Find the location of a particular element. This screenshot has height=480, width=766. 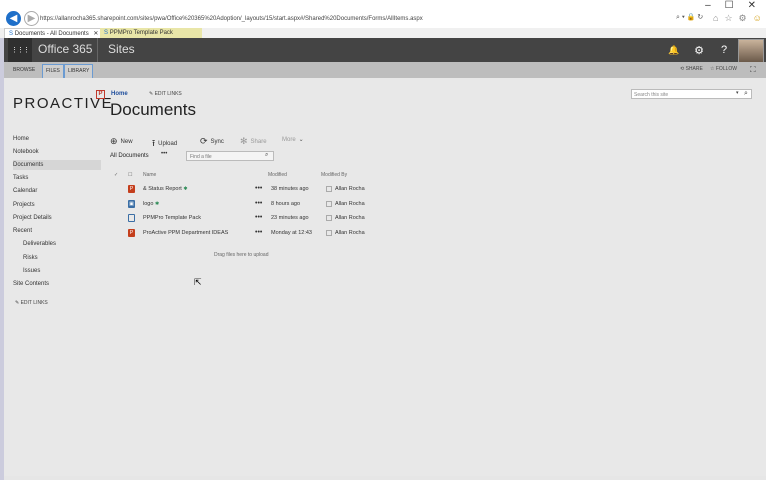

share-command-button: ✻ Share is located at coordinates (253, 141).